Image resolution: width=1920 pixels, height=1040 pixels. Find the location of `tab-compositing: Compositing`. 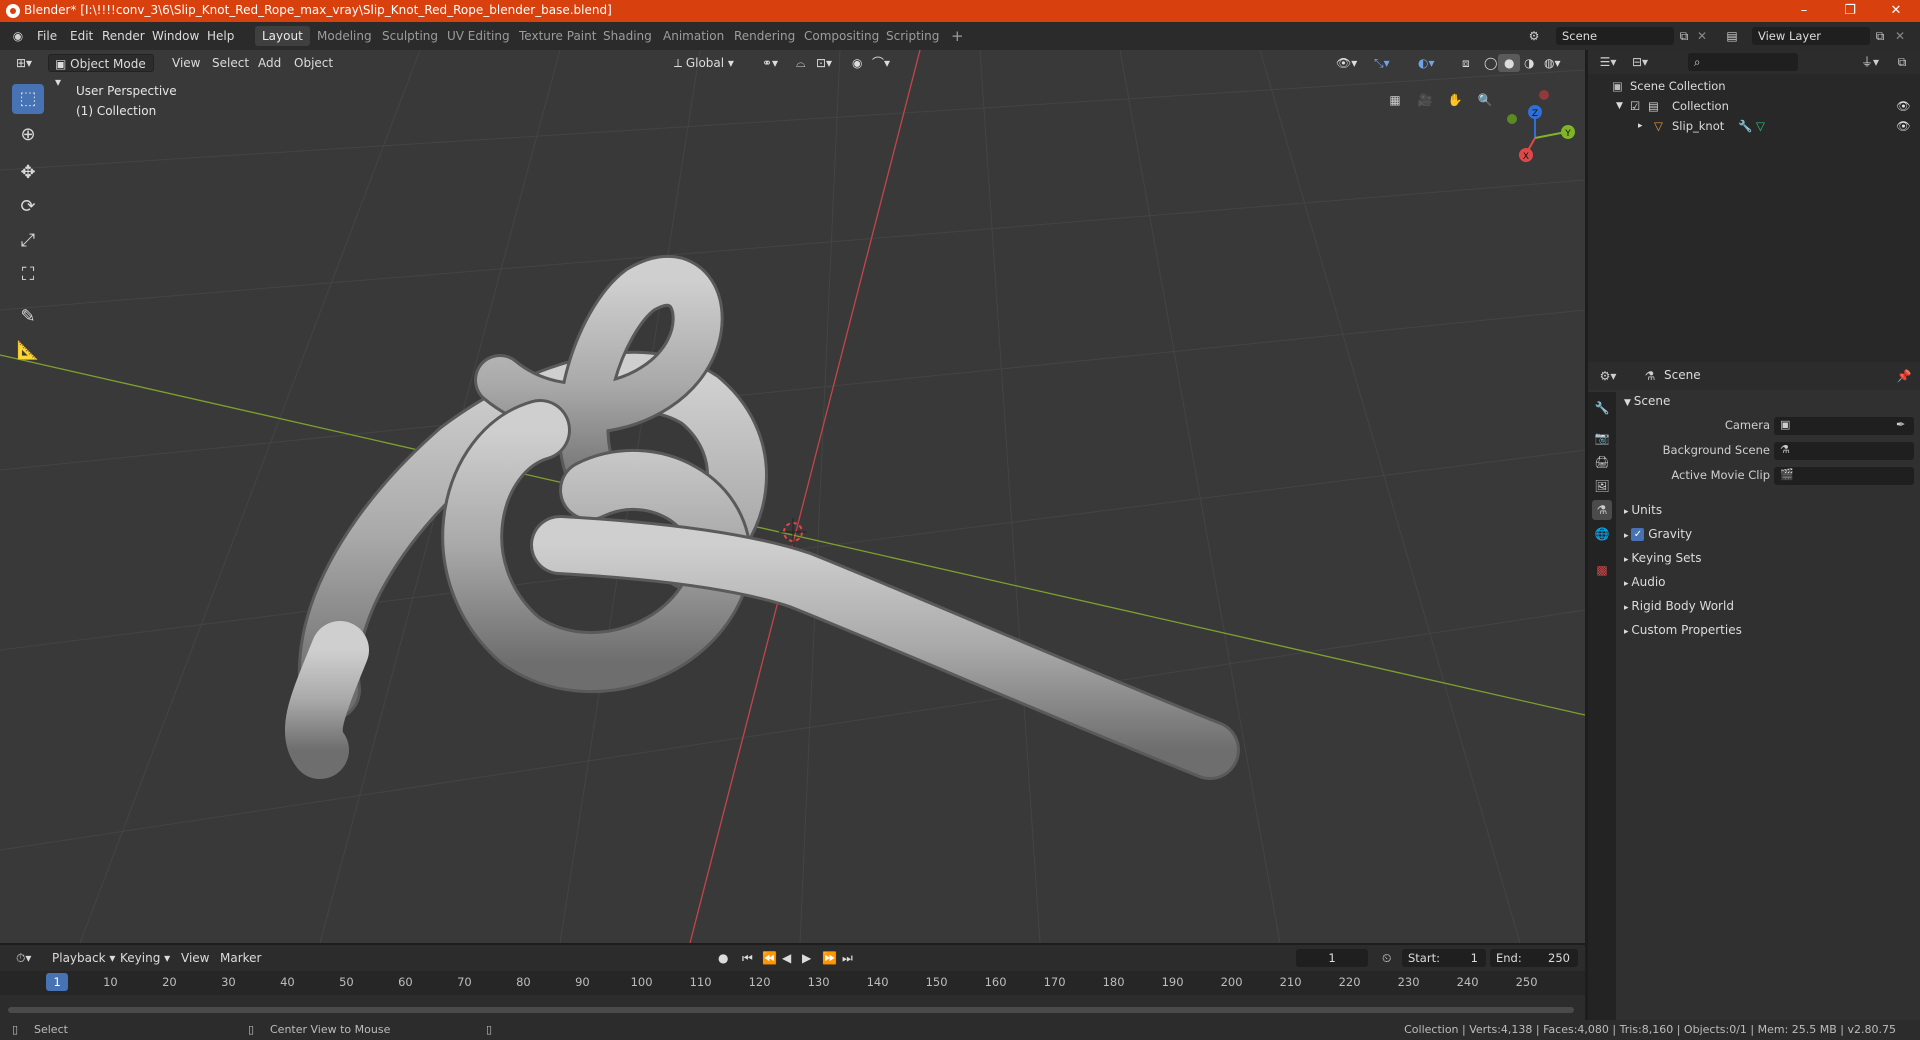

tab-compositing: Compositing is located at coordinates (841, 36).